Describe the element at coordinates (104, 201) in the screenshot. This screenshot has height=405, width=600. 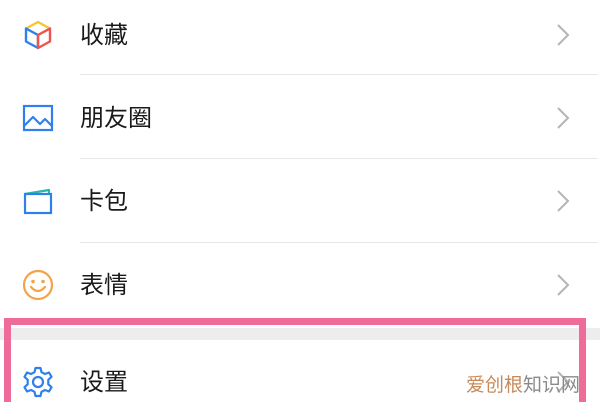
I see `menu-item-label: 卡包` at that location.